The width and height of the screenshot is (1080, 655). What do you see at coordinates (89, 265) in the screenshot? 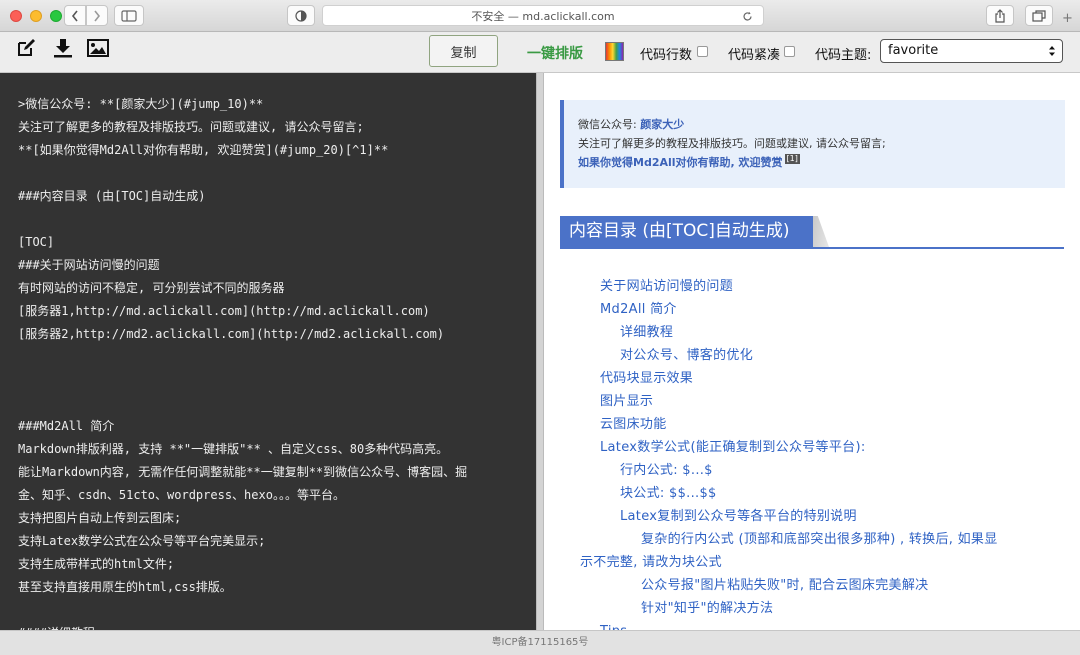
I see `editor-line: ###关于网站访问慢的问题` at bounding box center [89, 265].